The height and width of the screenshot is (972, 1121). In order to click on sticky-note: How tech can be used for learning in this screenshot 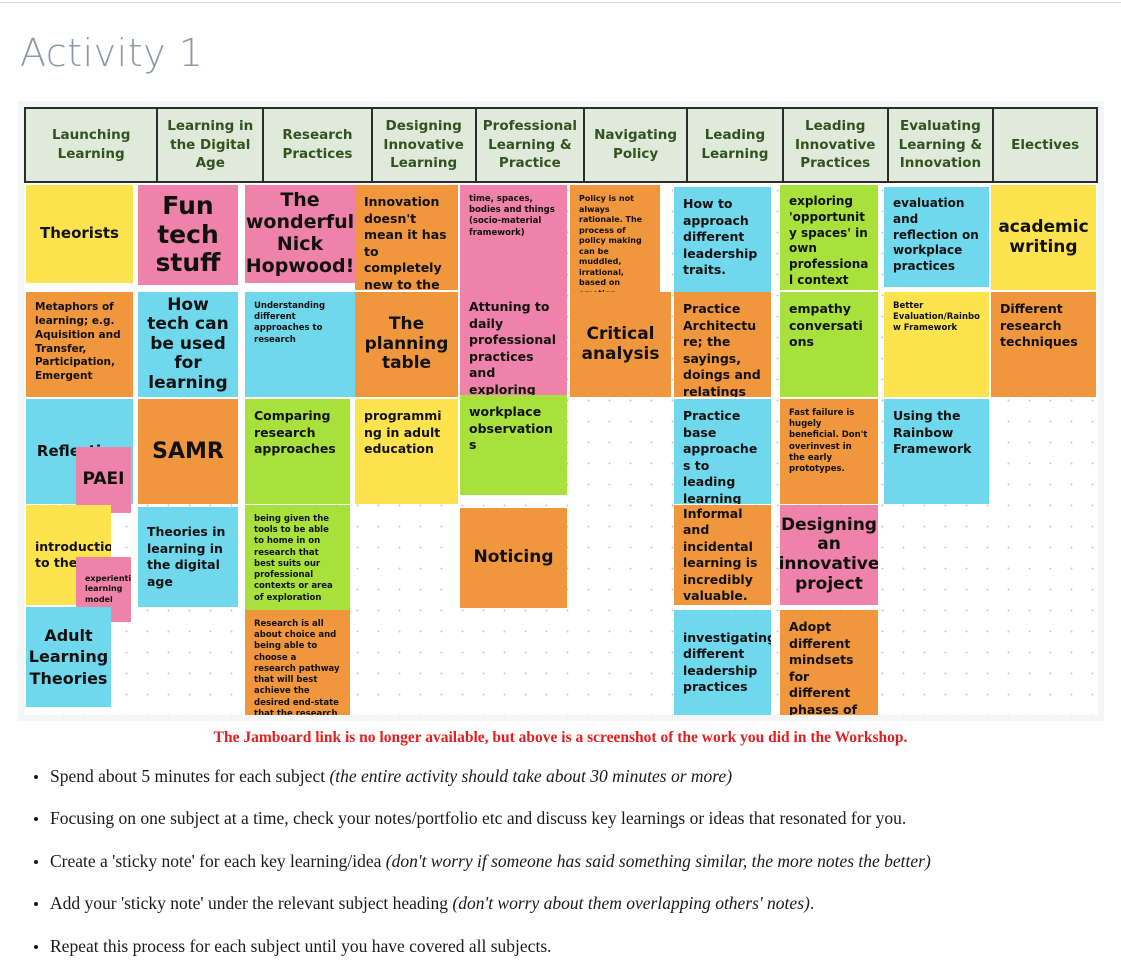, I will do `click(188, 344)`.